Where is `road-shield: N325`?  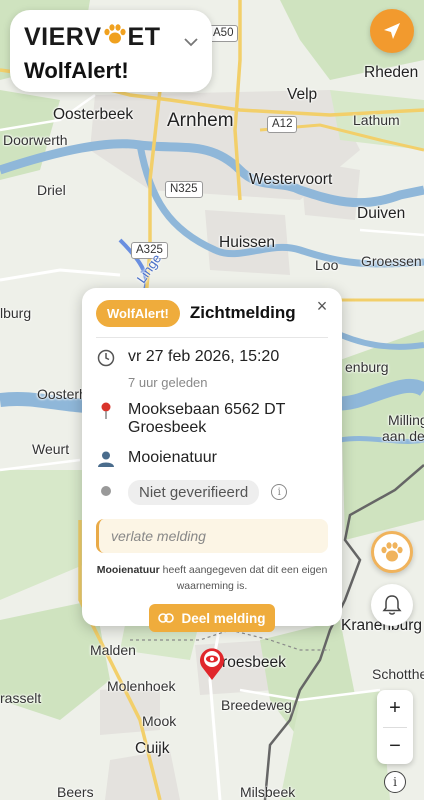
road-shield: N325 is located at coordinates (184, 189).